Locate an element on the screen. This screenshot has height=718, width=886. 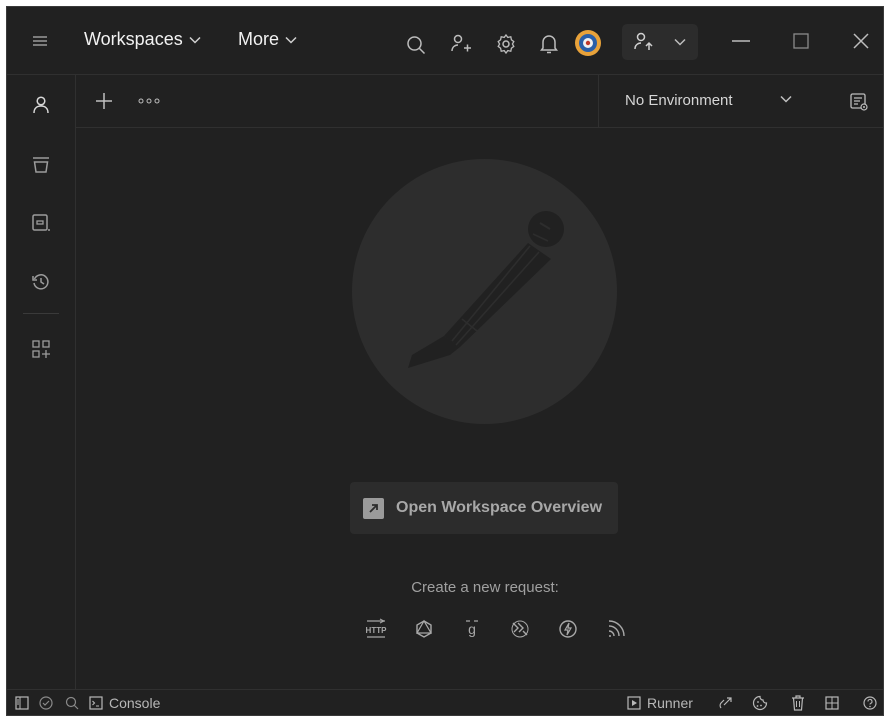
find-replace-icon is located at coordinates (72, 703).